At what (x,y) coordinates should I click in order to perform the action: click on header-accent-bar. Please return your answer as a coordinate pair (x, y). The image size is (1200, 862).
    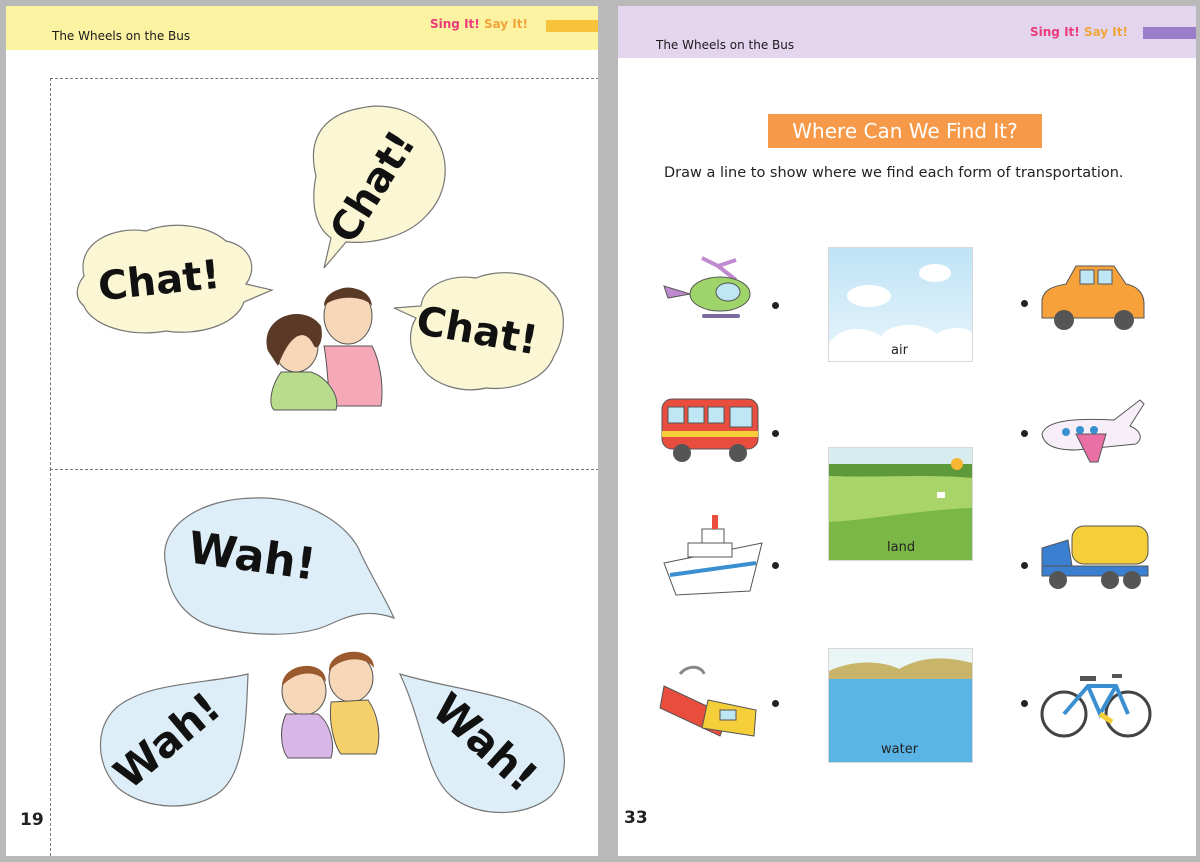
    Looking at the image, I should click on (1169, 33).